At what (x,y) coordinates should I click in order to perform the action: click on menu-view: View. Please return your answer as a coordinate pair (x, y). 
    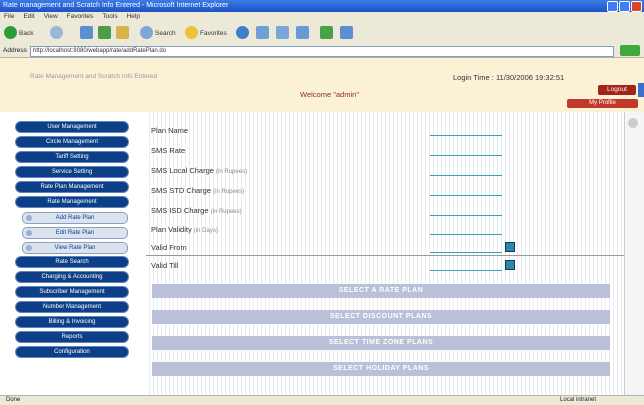
    Looking at the image, I should click on (51, 16).